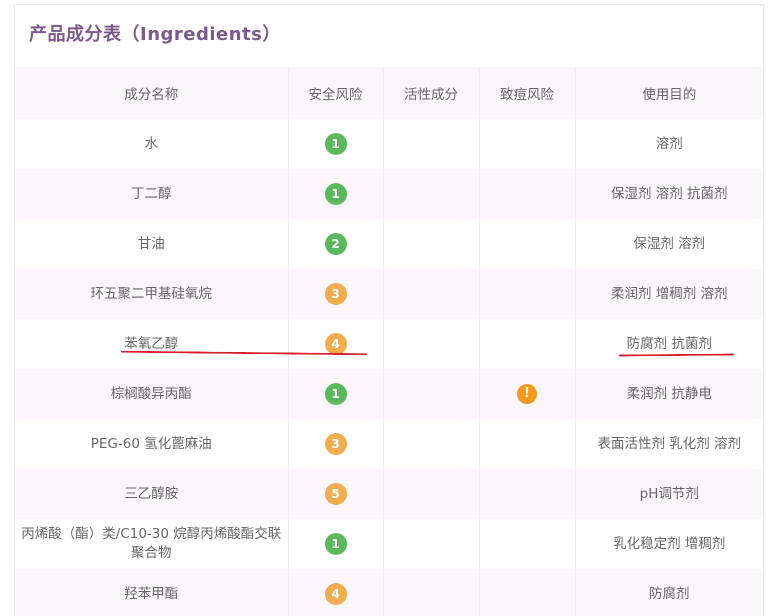 This screenshot has width=778, height=616. I want to click on table-row: 棕榈酸异丙酯 1! 柔润剂 抗静电, so click(389, 394).